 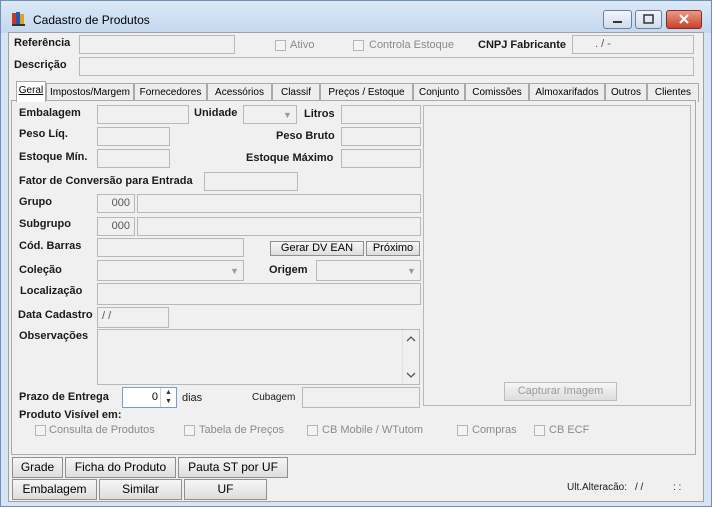 I want to click on cb-mobile-checkbox, so click(x=312, y=430).